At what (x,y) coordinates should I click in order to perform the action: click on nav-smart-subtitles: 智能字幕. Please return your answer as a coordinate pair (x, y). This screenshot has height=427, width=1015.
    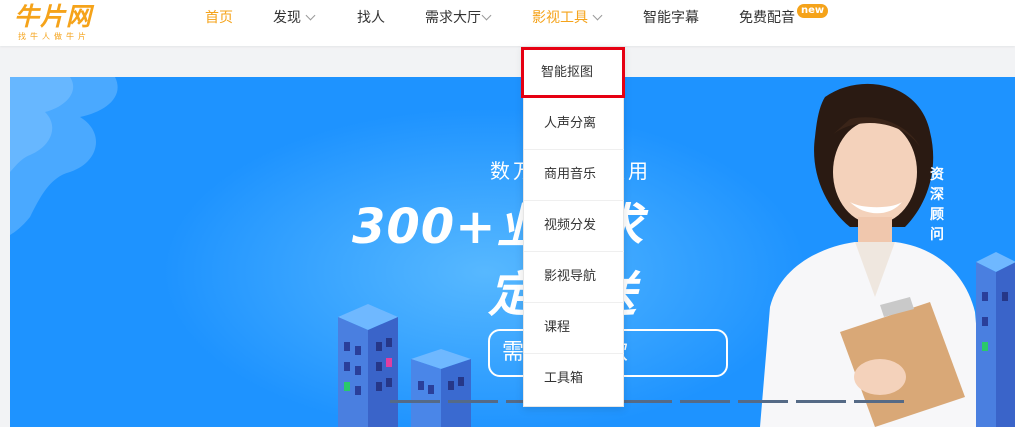
    Looking at the image, I should click on (671, 19).